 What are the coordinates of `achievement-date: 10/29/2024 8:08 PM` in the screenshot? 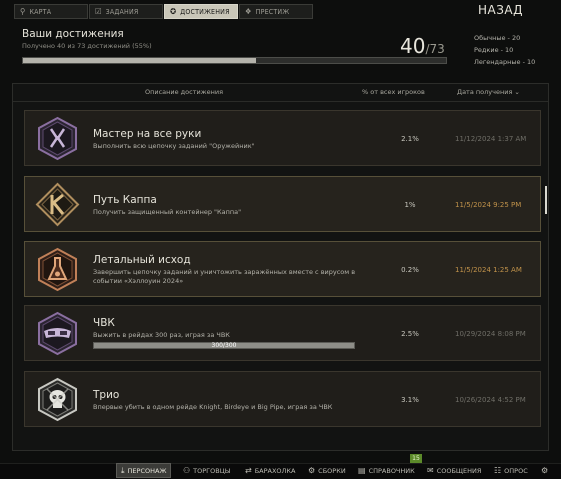 It's located at (490, 334).